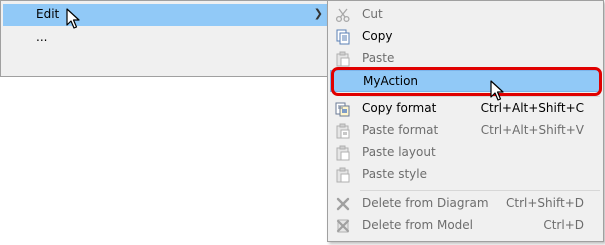  What do you see at coordinates (378, 58) in the screenshot?
I see `submenu-item-label: Paste` at bounding box center [378, 58].